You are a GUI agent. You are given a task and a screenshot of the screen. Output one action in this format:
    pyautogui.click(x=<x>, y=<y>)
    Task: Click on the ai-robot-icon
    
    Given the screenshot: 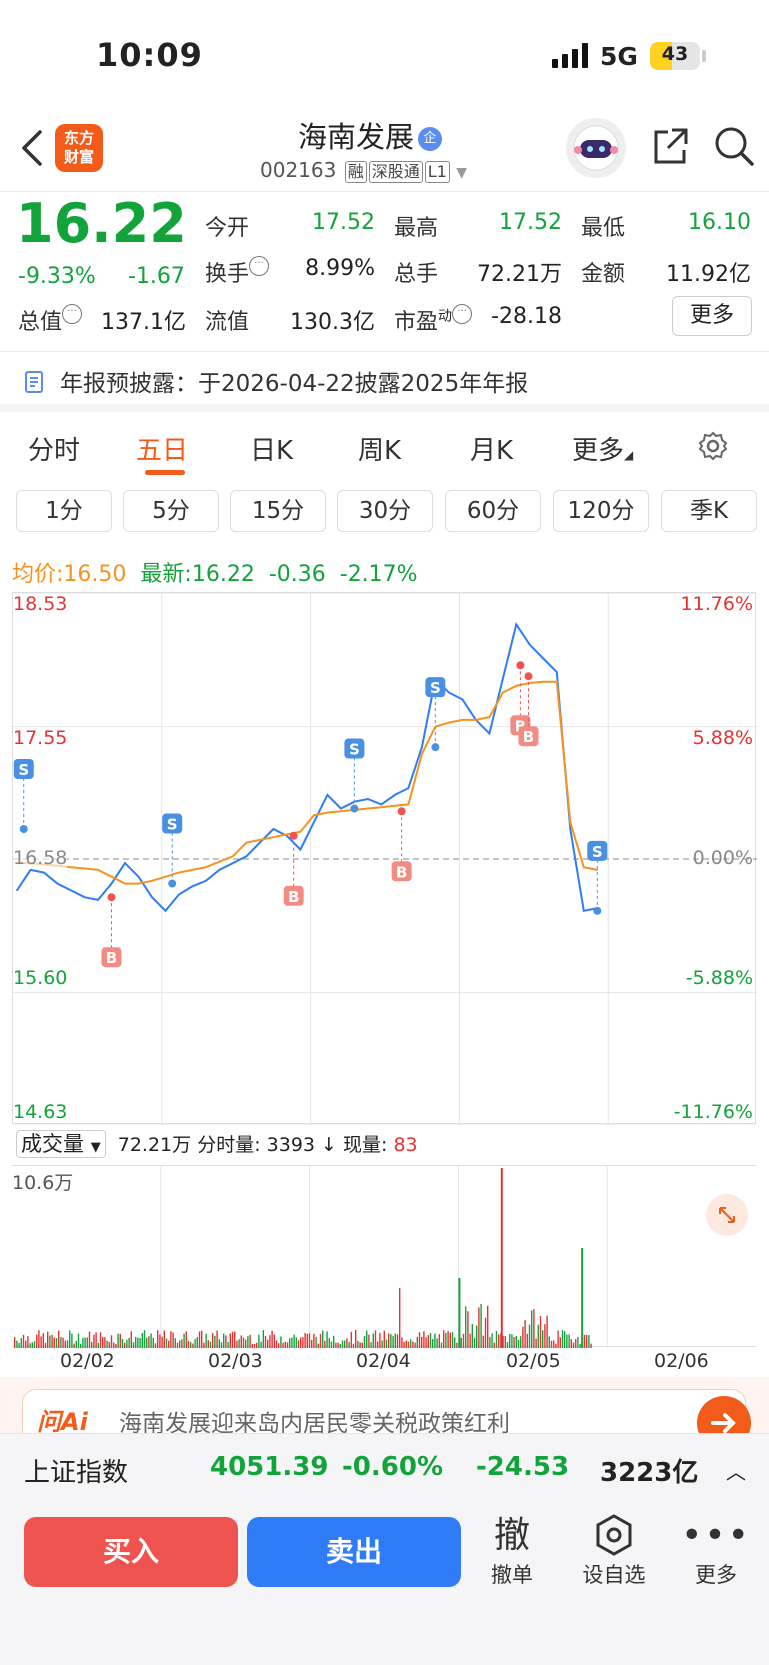 What is the action you would take?
    pyautogui.click(x=596, y=148)
    